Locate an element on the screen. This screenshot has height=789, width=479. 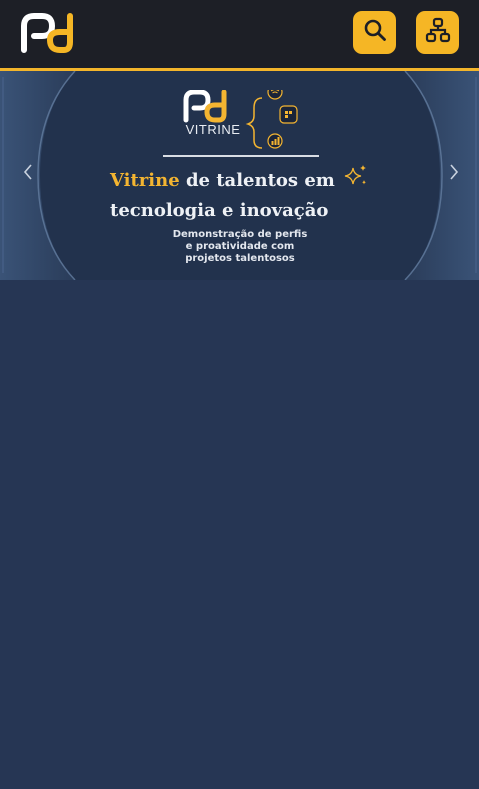
network-button is located at coordinates (437, 32).